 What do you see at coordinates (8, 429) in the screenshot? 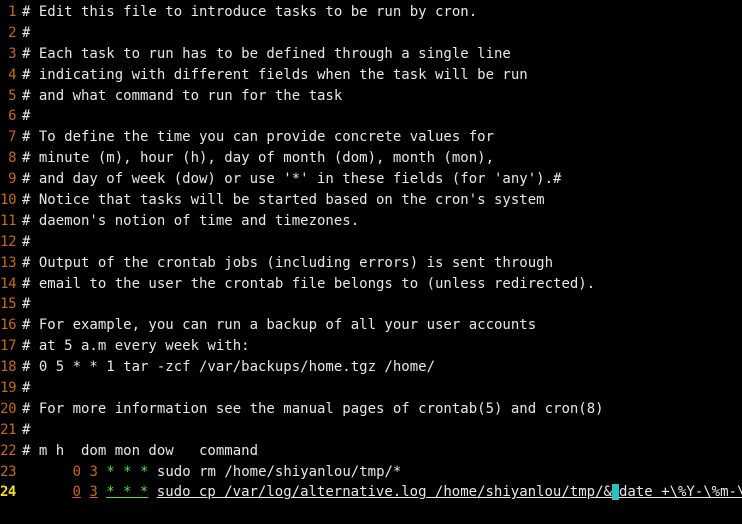
I see `line-number: 21` at bounding box center [8, 429].